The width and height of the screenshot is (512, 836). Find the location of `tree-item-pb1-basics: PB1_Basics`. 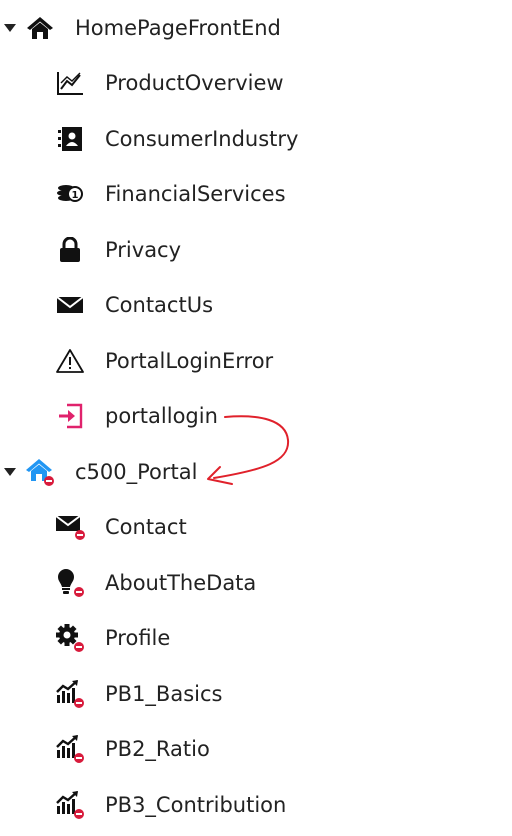

tree-item-pb1-basics: PB1_Basics is located at coordinates (256, 694).